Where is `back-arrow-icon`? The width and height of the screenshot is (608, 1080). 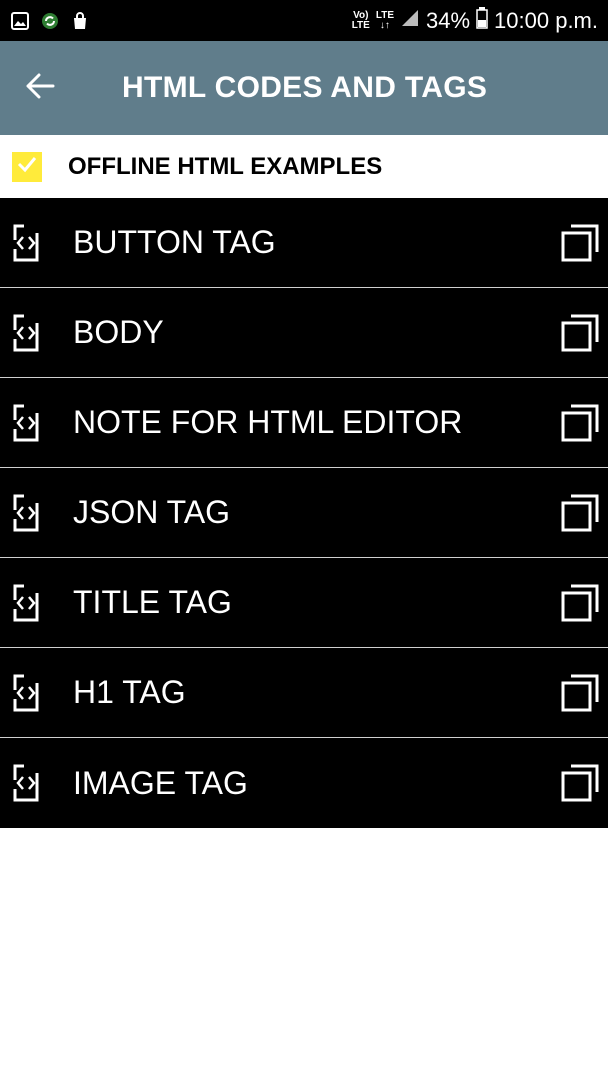 back-arrow-icon is located at coordinates (40, 88).